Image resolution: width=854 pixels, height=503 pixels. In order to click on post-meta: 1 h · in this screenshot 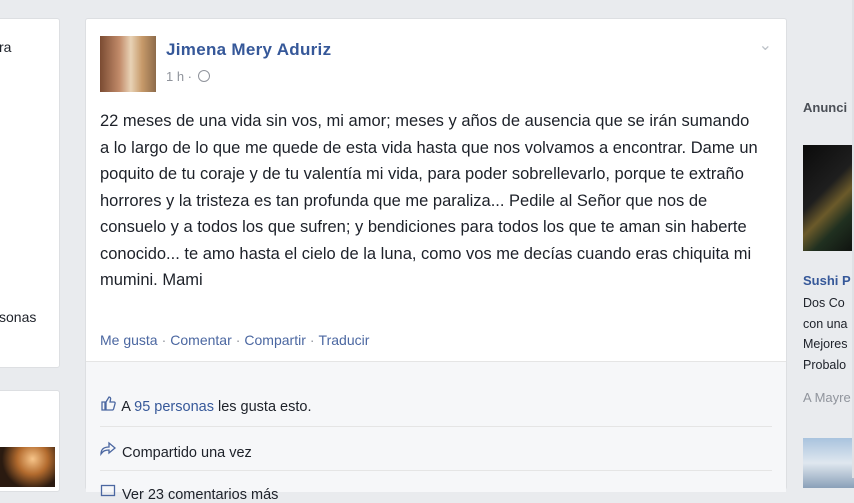, I will do `click(188, 76)`.